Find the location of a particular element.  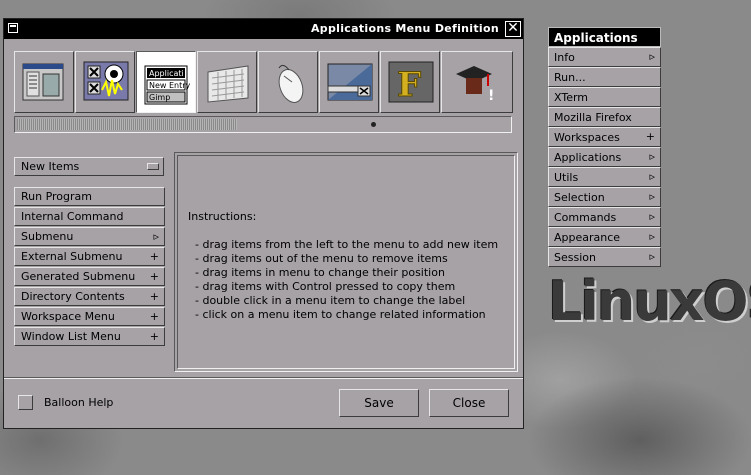

menu-item-workspaces: Workspaces + is located at coordinates (604, 137).